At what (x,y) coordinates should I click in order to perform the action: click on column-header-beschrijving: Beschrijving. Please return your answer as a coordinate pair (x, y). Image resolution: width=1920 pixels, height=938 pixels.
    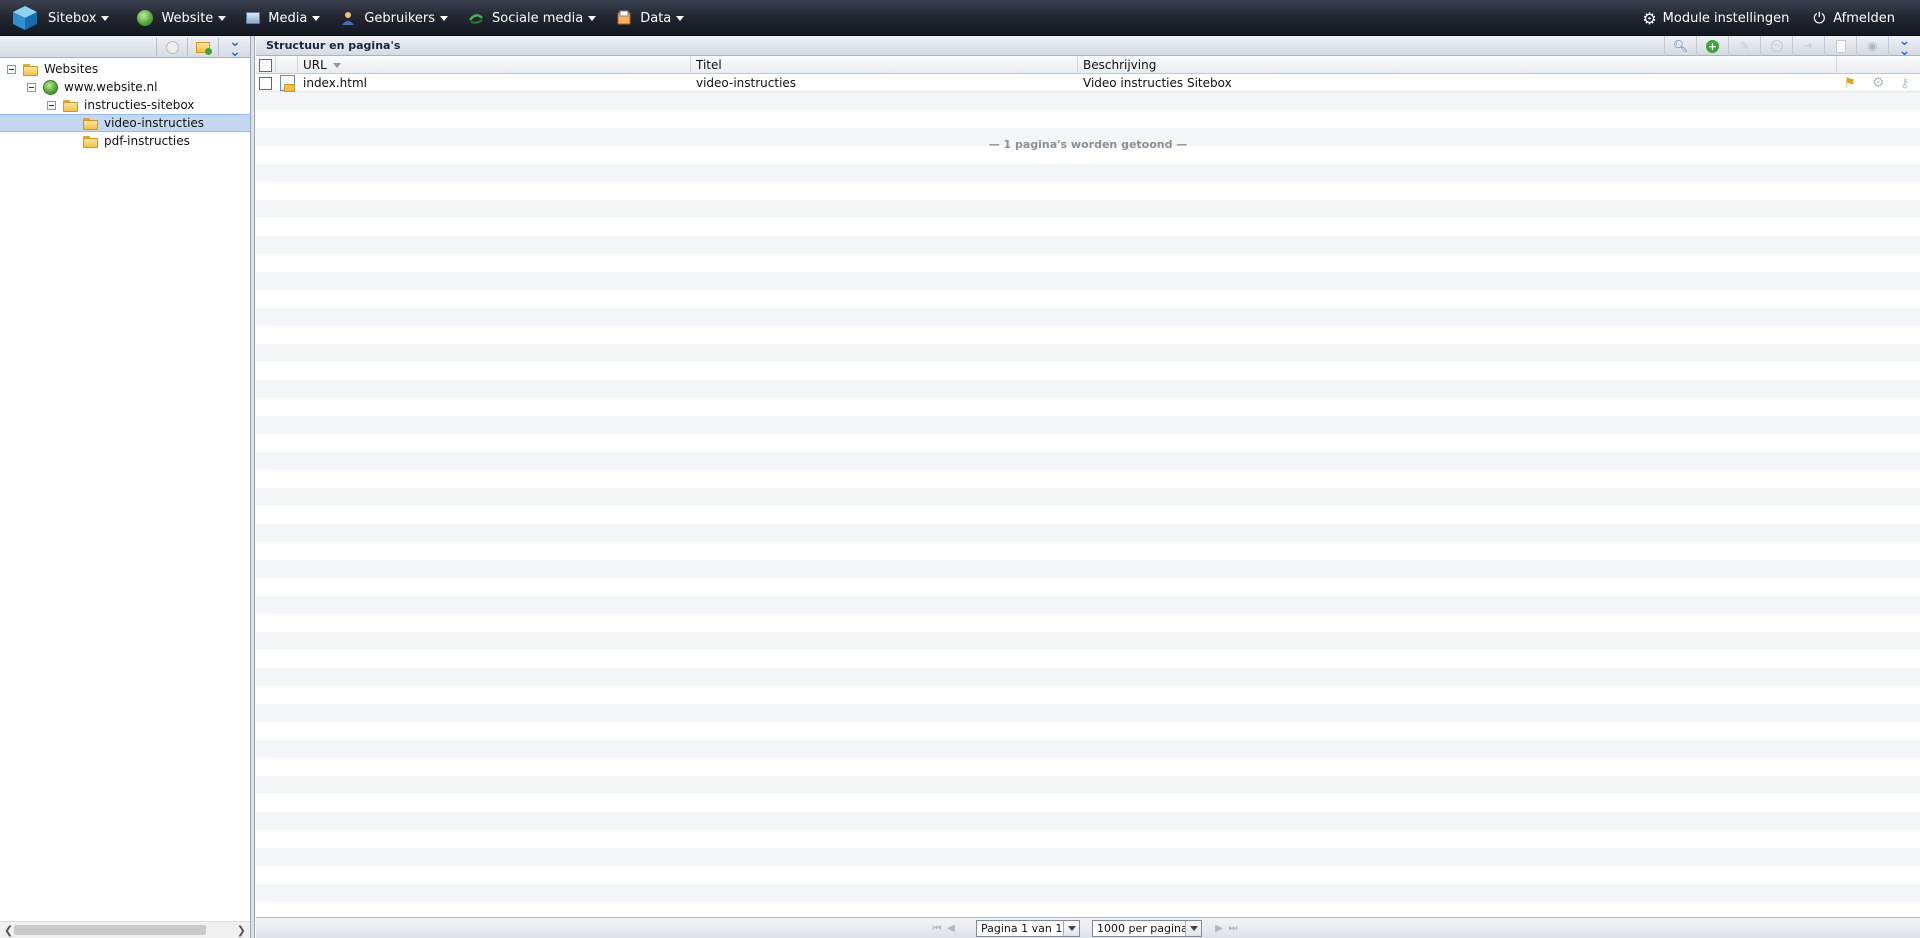
    Looking at the image, I should click on (1457, 65).